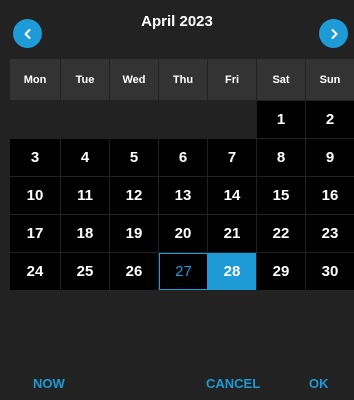 Image resolution: width=354 pixels, height=400 pixels. I want to click on day-cell: 22, so click(281, 233).